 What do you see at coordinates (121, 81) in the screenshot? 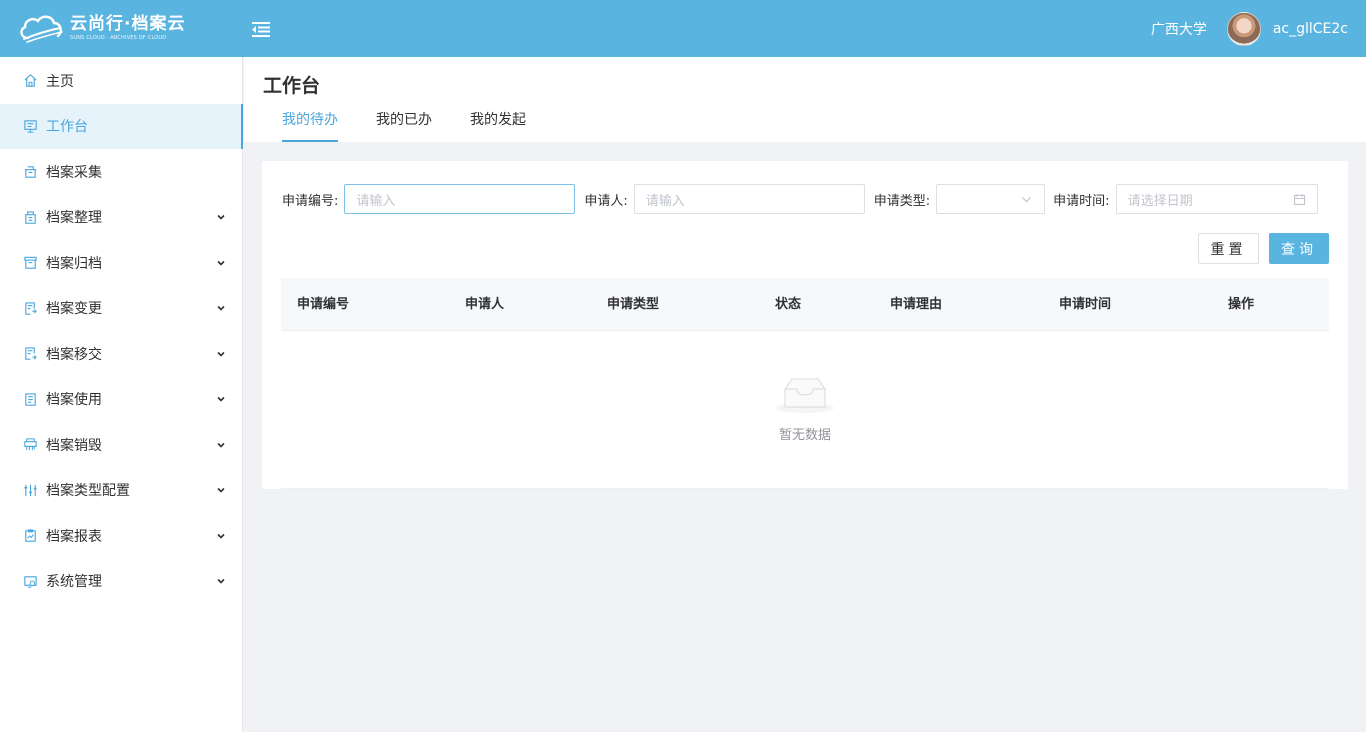
I see `sidebar-item-home: 主页` at bounding box center [121, 81].